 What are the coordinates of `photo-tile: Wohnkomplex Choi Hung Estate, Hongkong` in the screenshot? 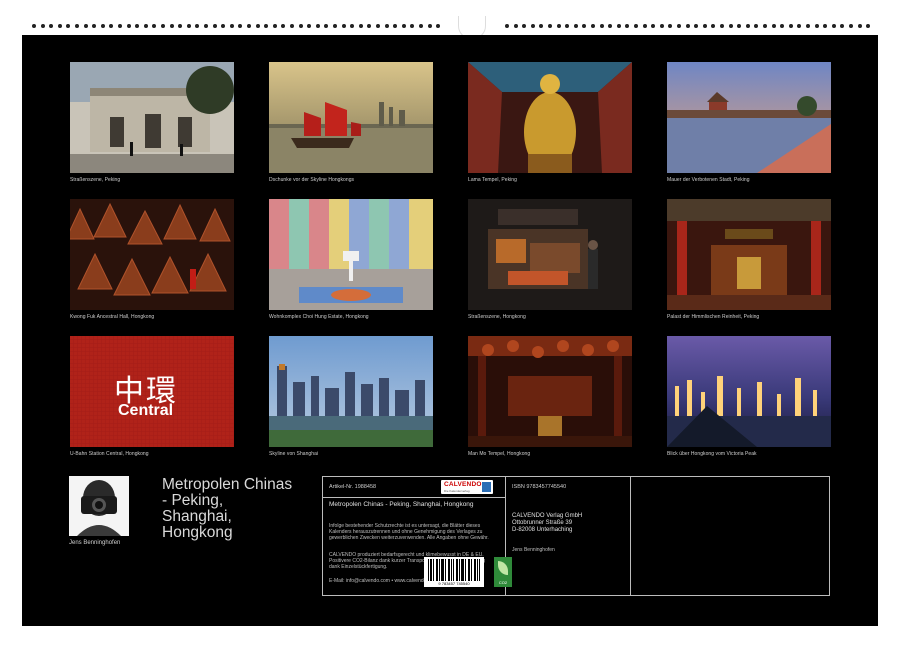 It's located at (351, 258).